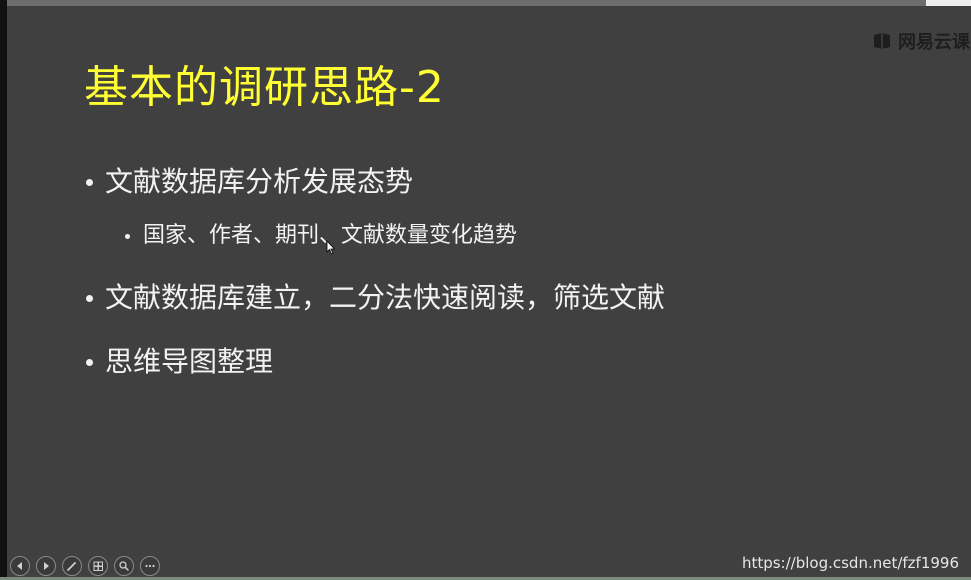 This screenshot has height=580, width=971. I want to click on bullet-item: 思维导图整理, so click(179, 362).